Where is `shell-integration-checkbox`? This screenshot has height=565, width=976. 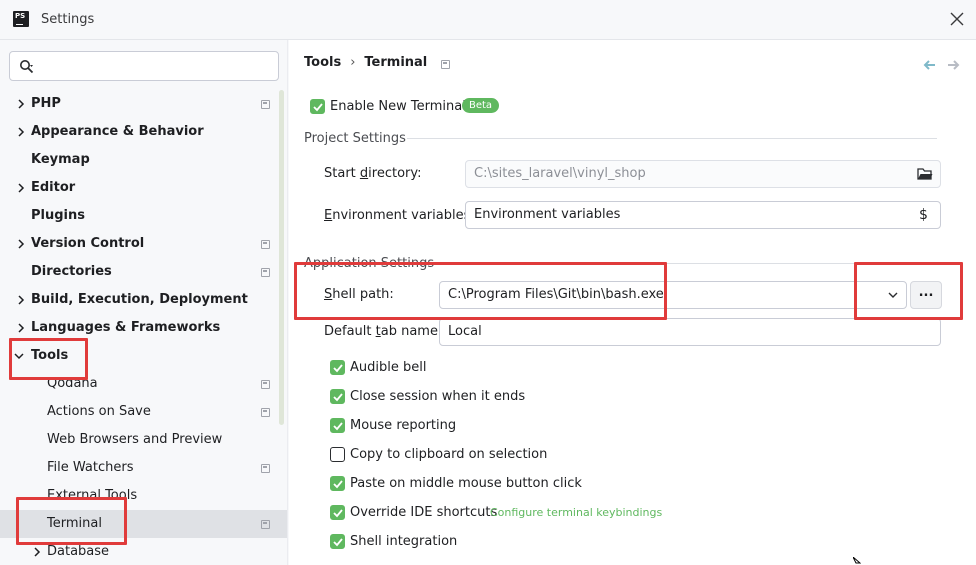
shell-integration-checkbox is located at coordinates (337, 541).